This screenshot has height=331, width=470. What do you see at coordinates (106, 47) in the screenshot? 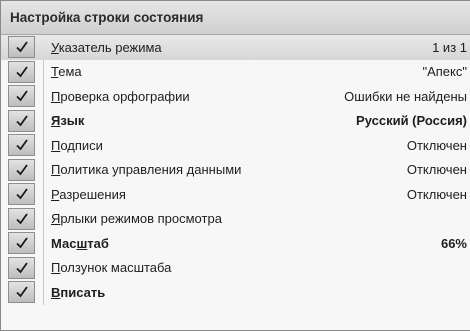
I see `menu-item-label: Указатель режима` at bounding box center [106, 47].